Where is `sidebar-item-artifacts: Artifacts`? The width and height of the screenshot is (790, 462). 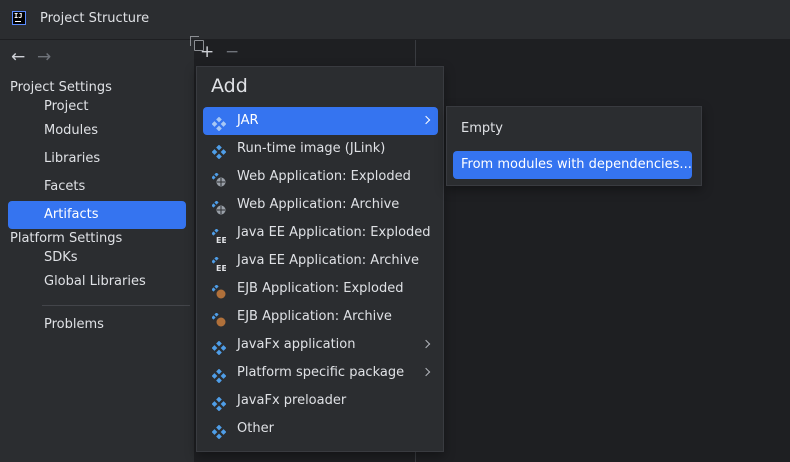
sidebar-item-artifacts: Artifacts is located at coordinates (97, 215).